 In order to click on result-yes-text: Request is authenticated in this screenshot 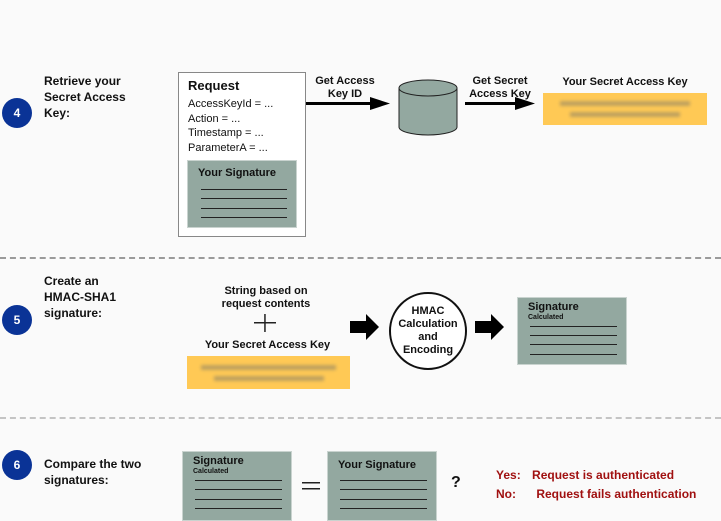, I will do `click(603, 475)`.